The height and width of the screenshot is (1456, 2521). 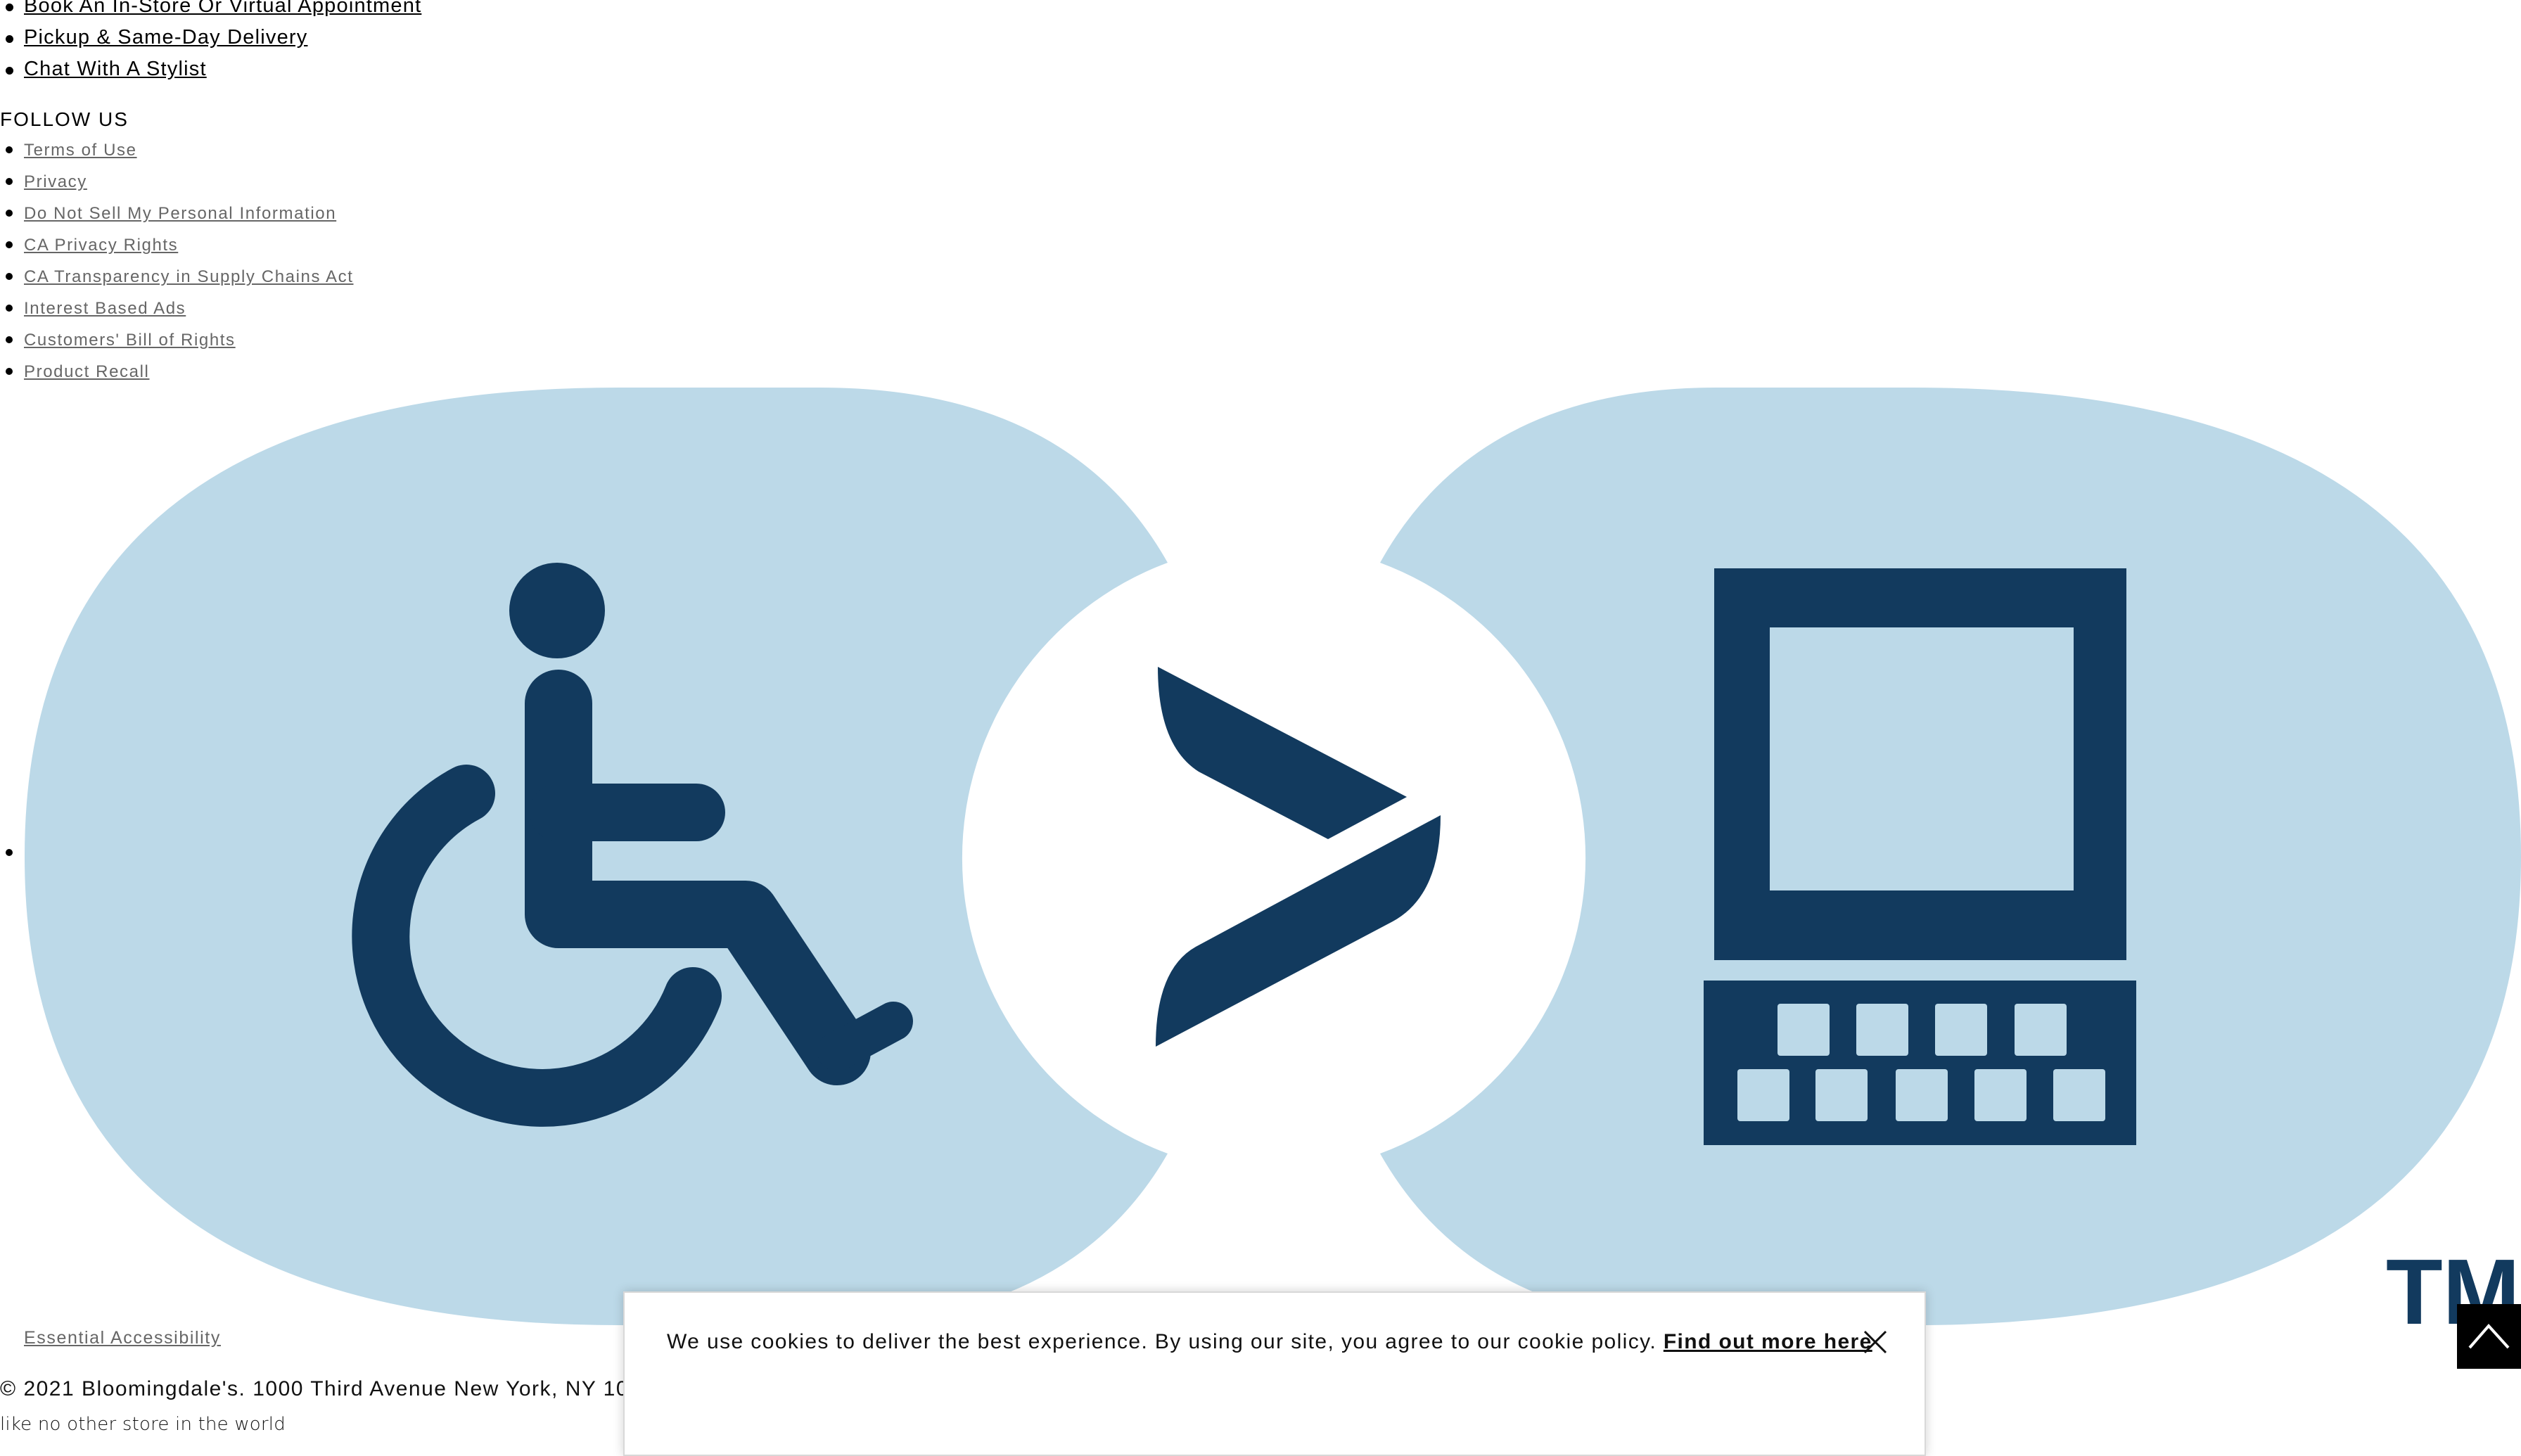 What do you see at coordinates (105, 309) in the screenshot?
I see `interest-based-ads-link: Interest Based Ads` at bounding box center [105, 309].